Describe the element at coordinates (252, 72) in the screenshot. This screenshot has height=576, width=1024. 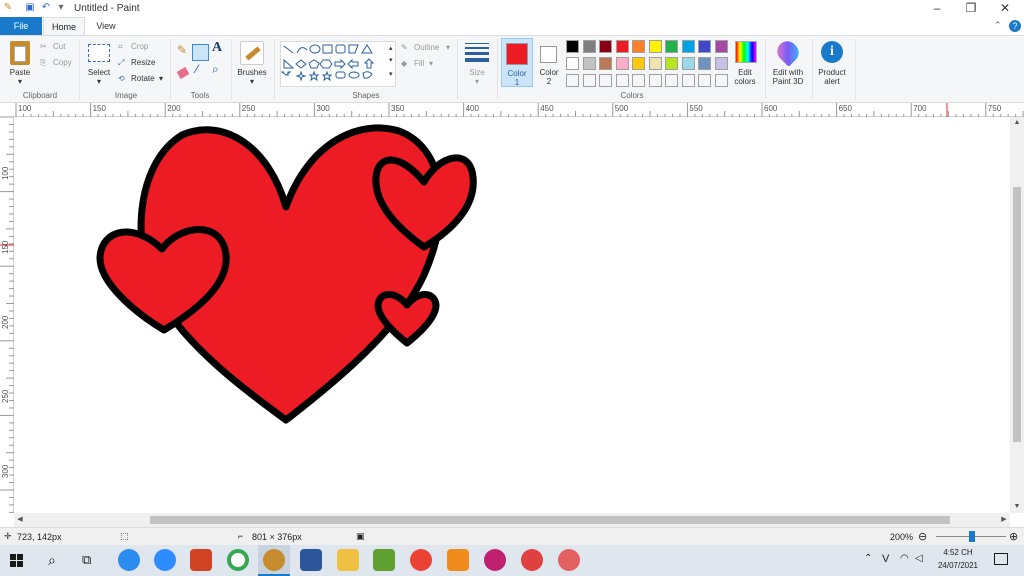
I see `brushes-button: Brushes` at that location.